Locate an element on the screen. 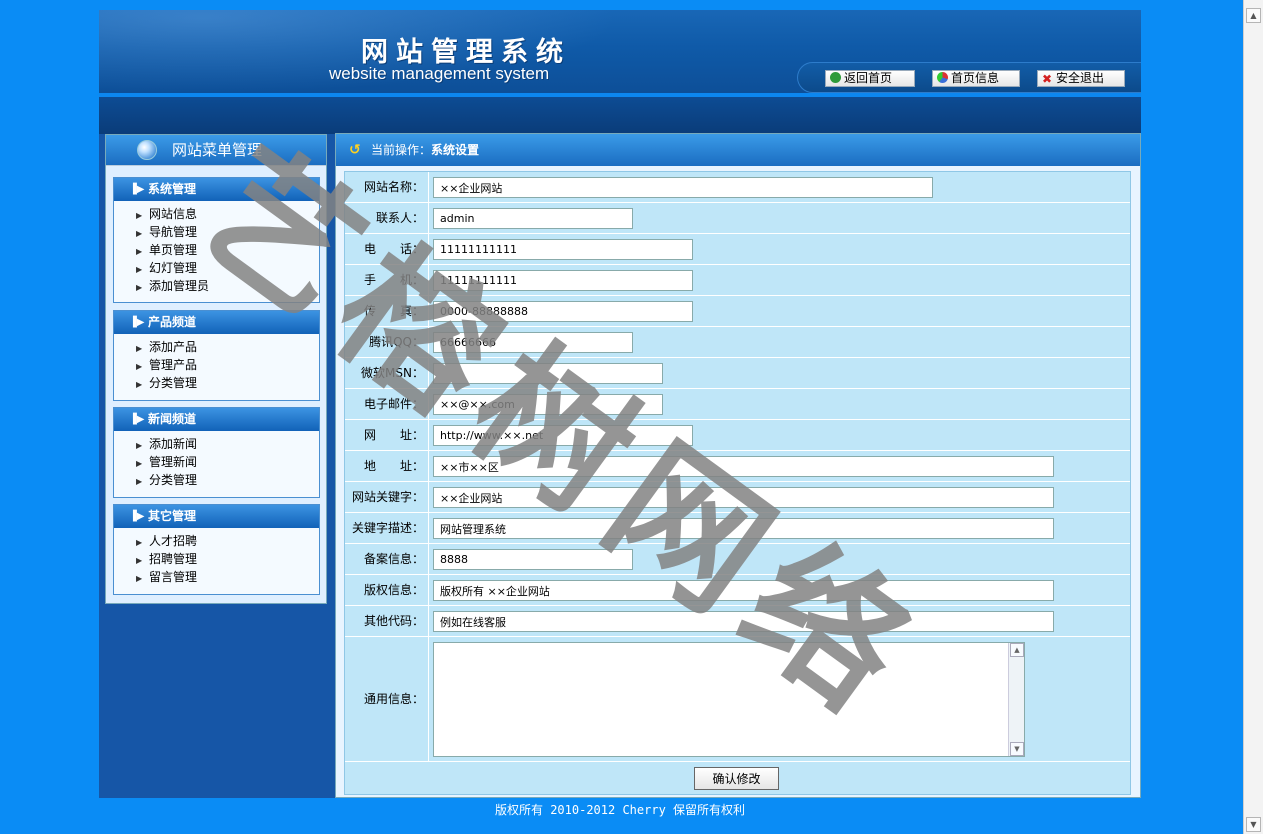 This screenshot has width=1263, height=834. sidebar-item-add-admin: ▶ 添加管理员 is located at coordinates (227, 286).